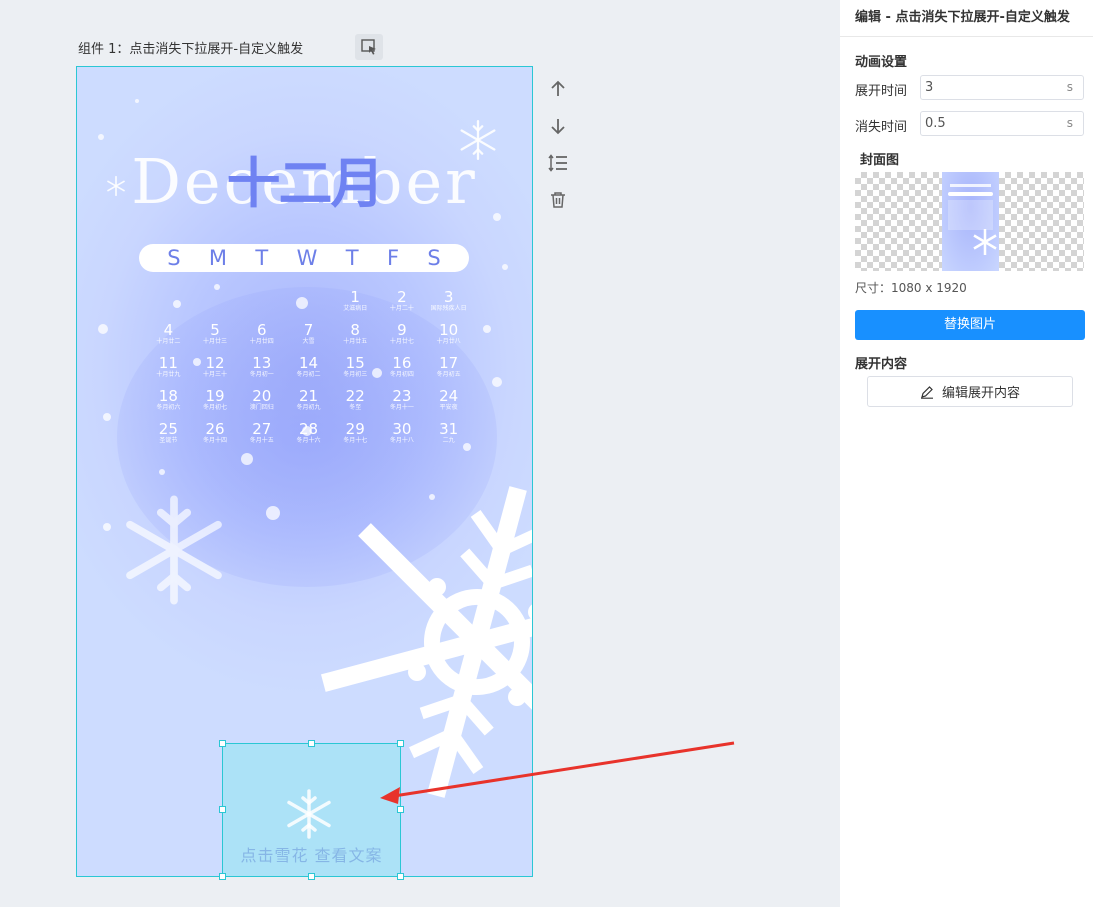 Image resolution: width=1093 pixels, height=907 pixels. I want to click on snowflake-button-icon, so click(309, 814).